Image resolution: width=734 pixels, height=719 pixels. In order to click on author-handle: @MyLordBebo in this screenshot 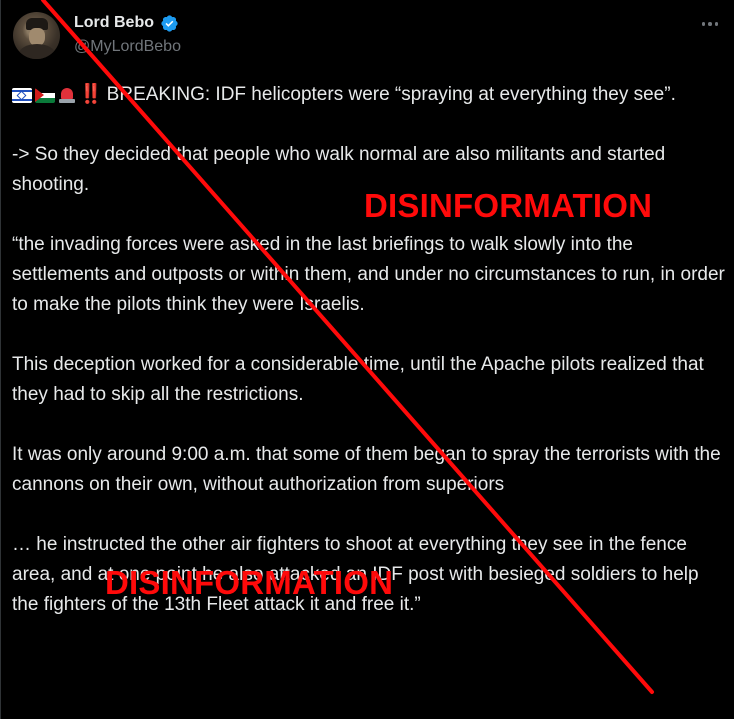, I will do `click(127, 47)`.